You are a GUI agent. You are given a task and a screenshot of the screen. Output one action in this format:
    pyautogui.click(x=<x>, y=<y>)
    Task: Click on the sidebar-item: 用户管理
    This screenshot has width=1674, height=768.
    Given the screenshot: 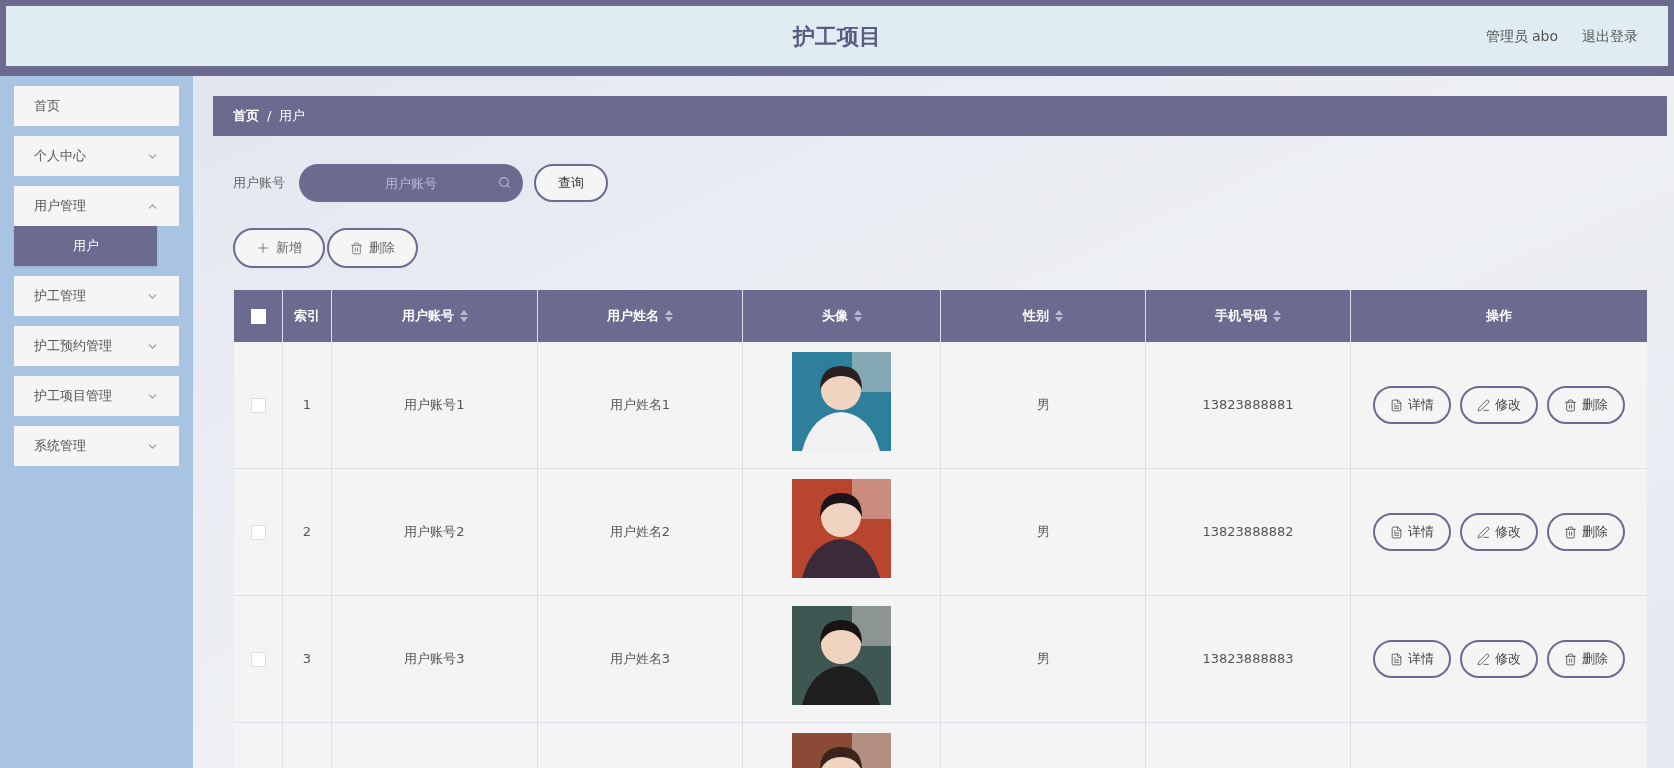 What is the action you would take?
    pyautogui.click(x=96, y=206)
    